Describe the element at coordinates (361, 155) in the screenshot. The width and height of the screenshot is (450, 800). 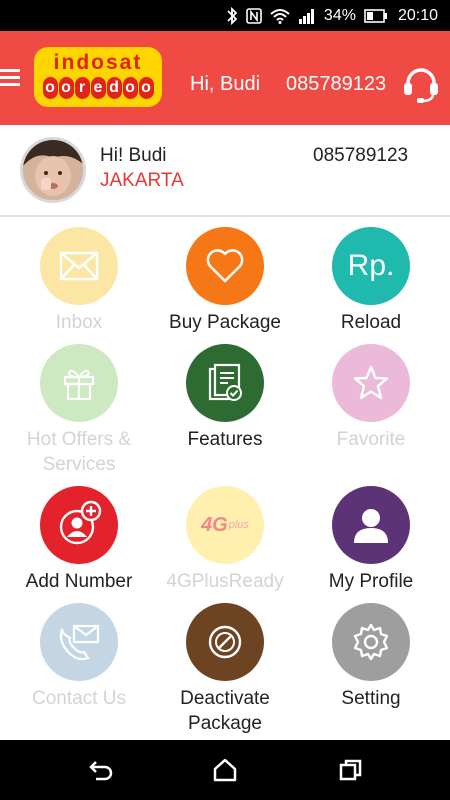
I see `profile-phone-number: 085789123` at that location.